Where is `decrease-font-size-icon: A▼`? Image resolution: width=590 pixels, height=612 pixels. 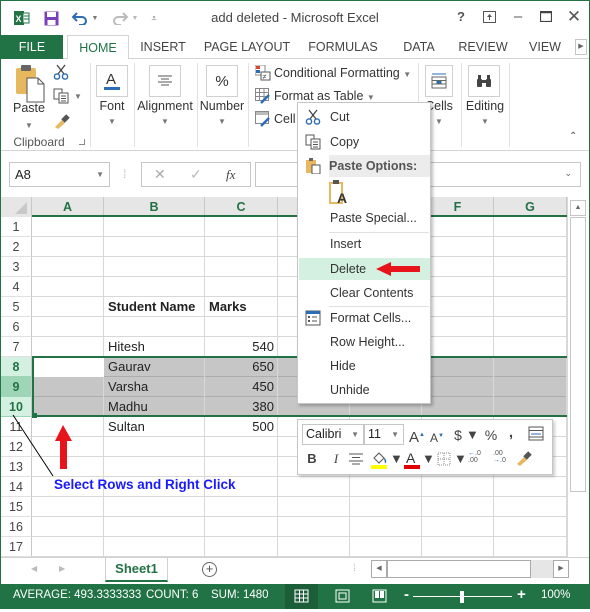 decrease-font-size-icon: A▼ is located at coordinates (437, 436).